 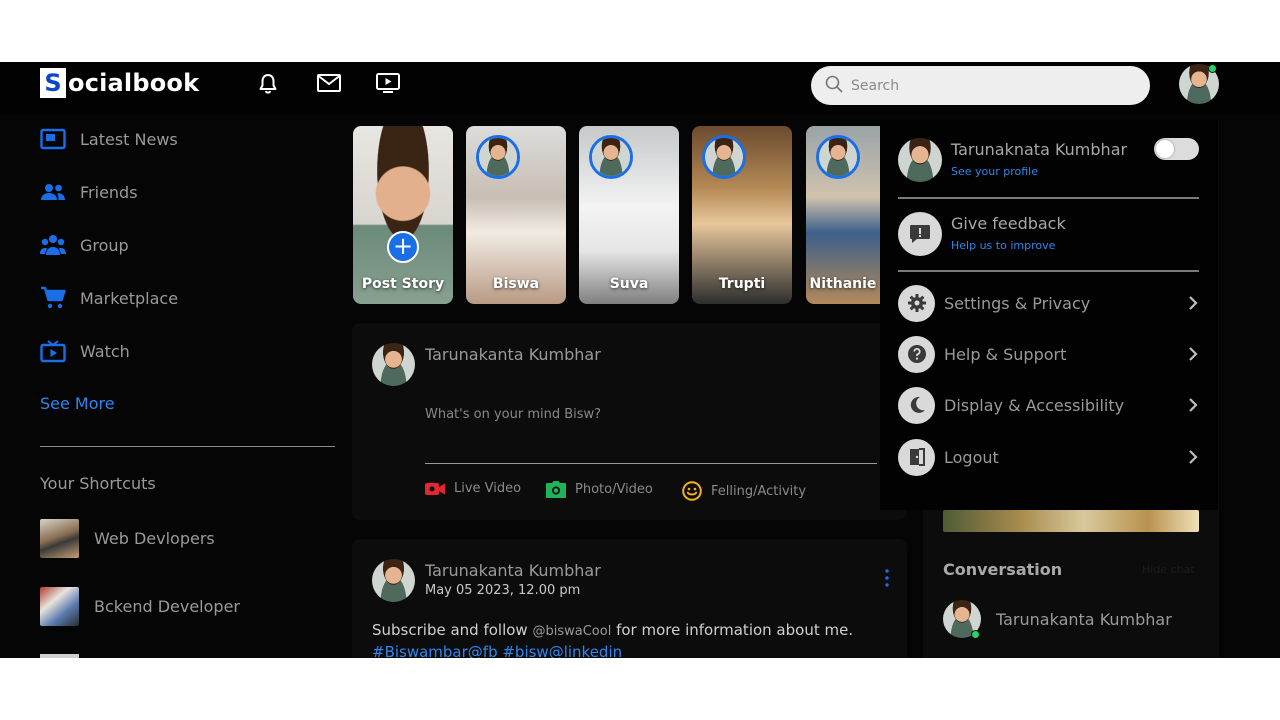 What do you see at coordinates (629, 215) in the screenshot?
I see `story-card-suva: Suva` at bounding box center [629, 215].